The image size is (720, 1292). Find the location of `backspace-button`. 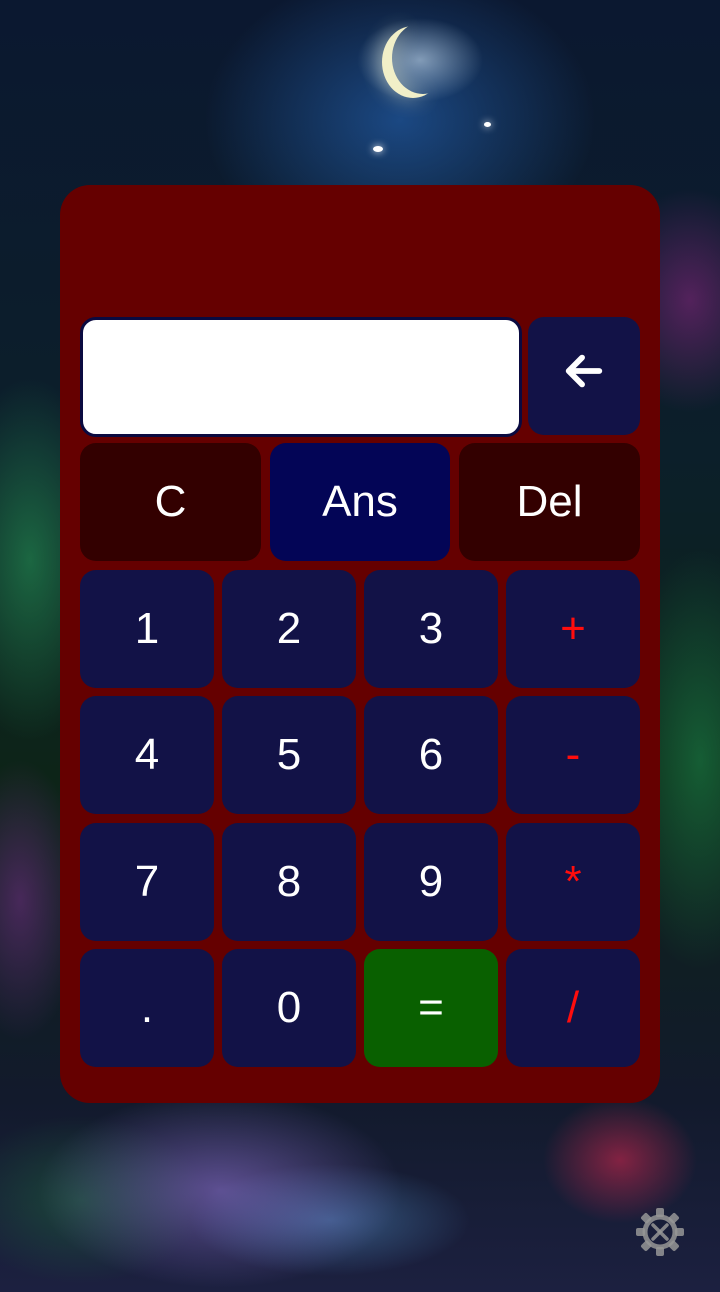

backspace-button is located at coordinates (584, 376).